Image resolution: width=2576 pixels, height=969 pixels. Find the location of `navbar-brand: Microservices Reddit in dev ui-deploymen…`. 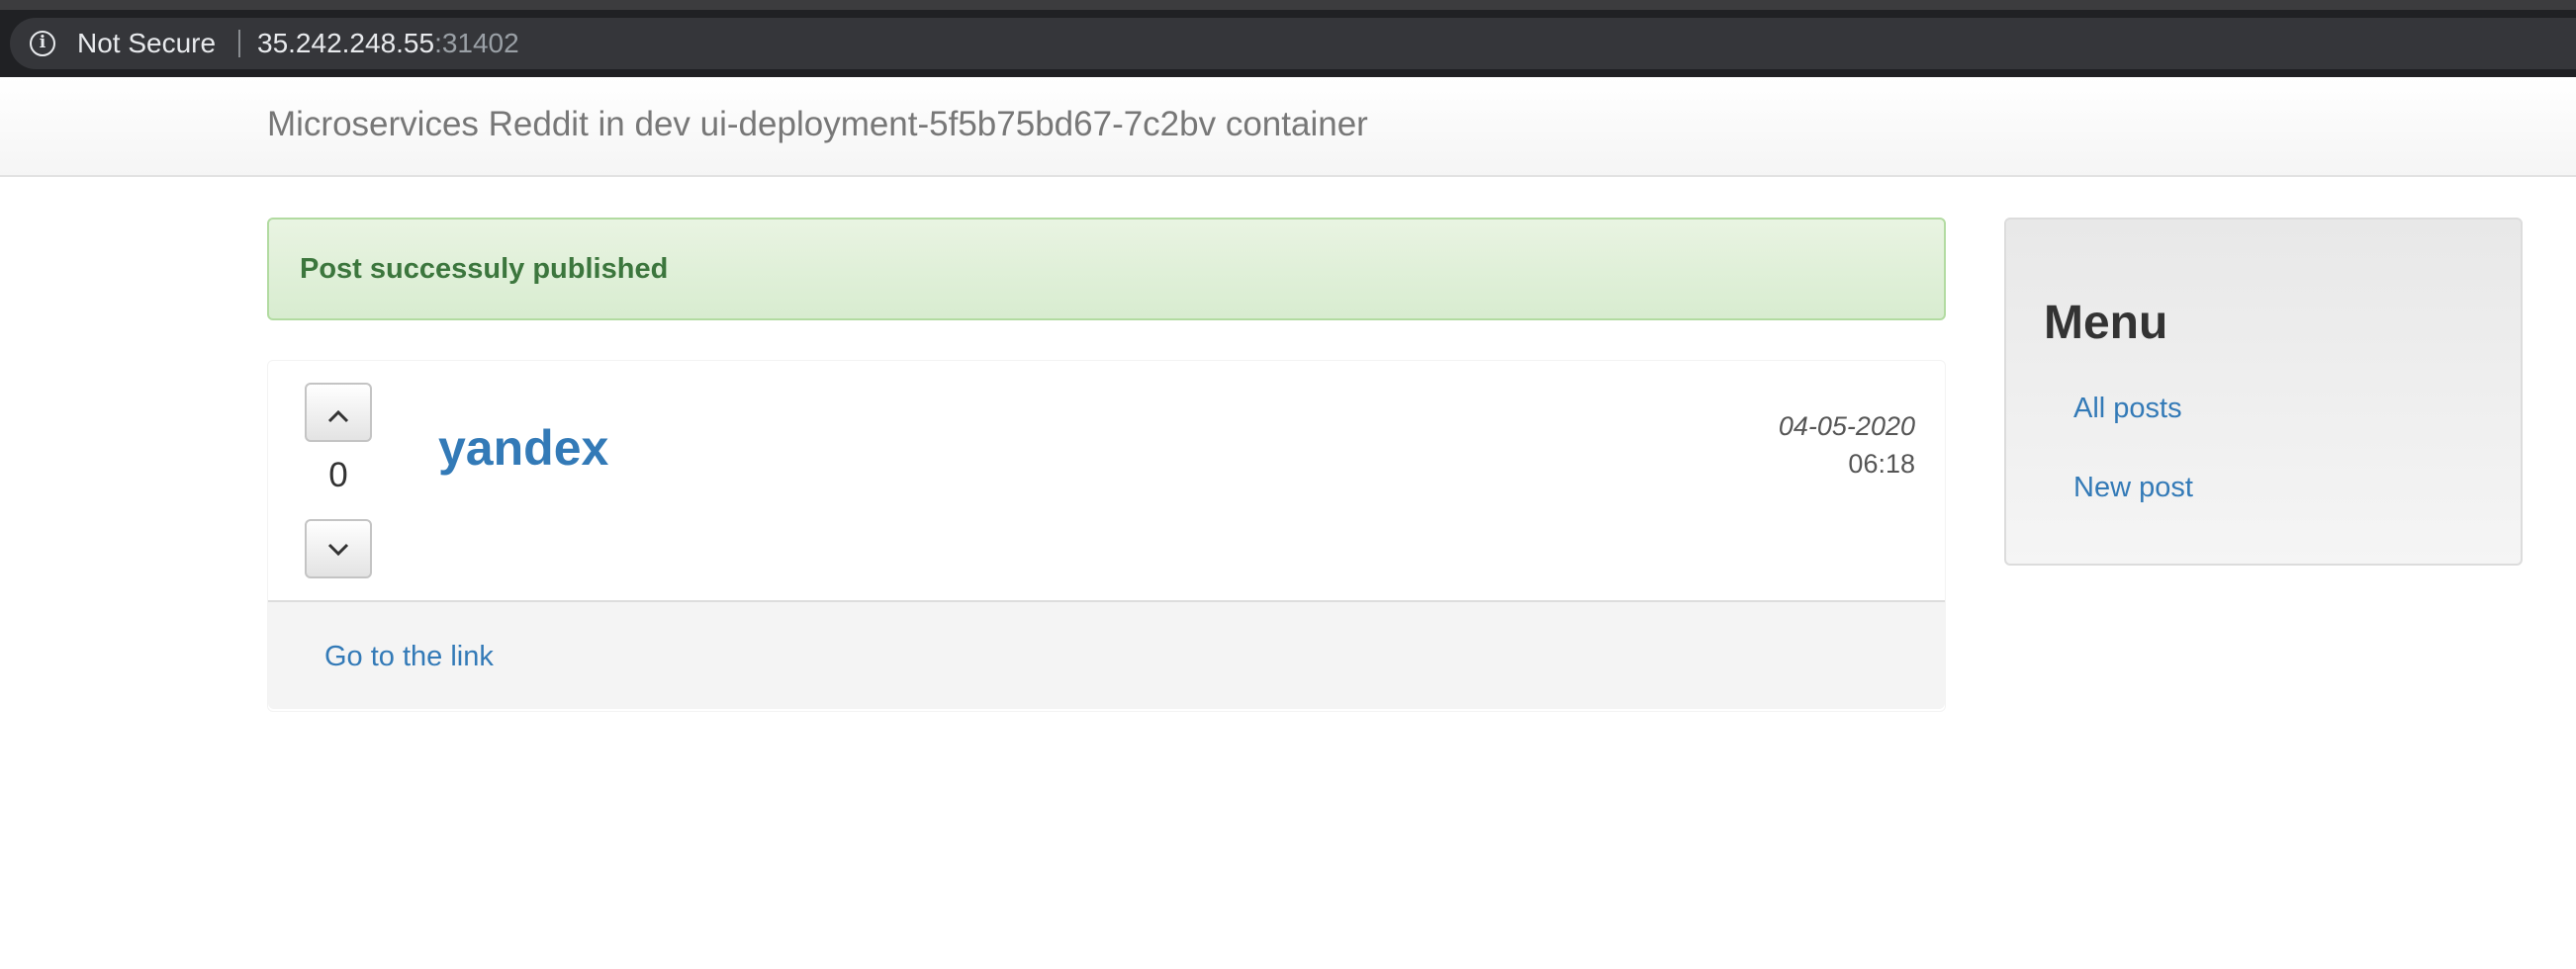

navbar-brand: Microservices Reddit in dev ui-deploymen… is located at coordinates (817, 124).